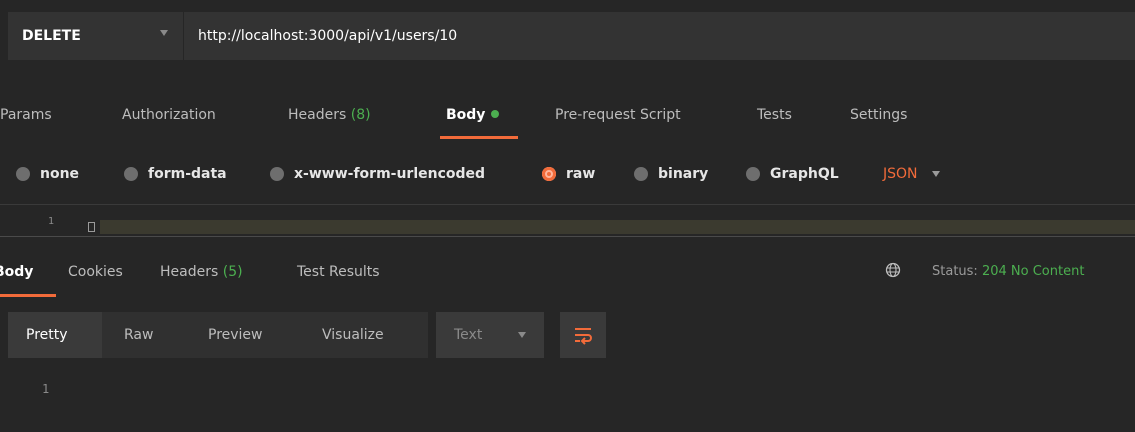  I want to click on response-line-number: 1, so click(46, 389).